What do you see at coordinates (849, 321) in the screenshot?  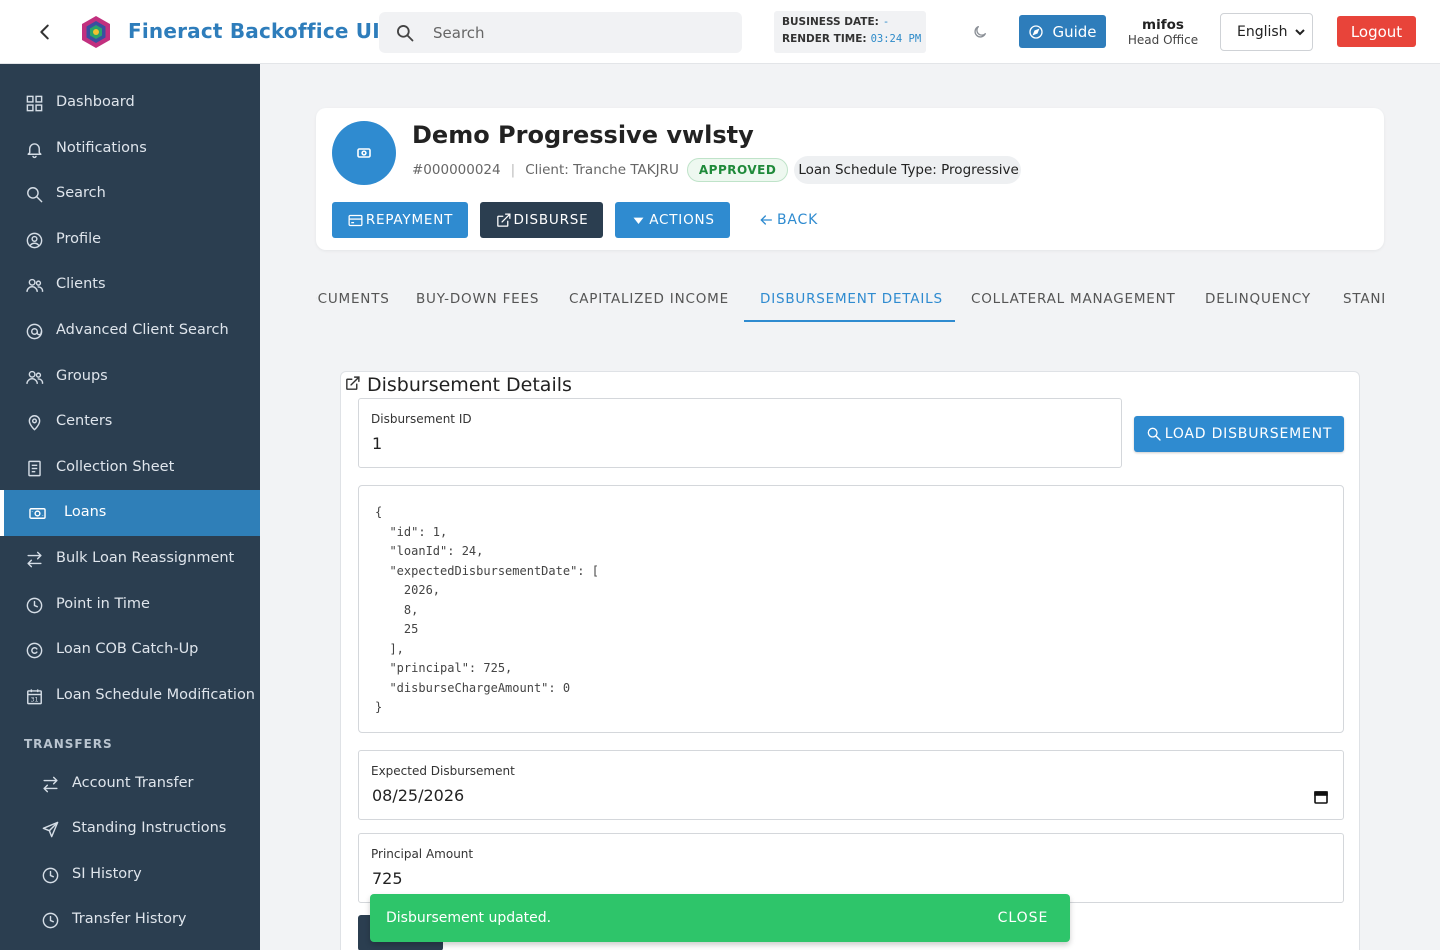 I see `active-tab-indicator` at bounding box center [849, 321].